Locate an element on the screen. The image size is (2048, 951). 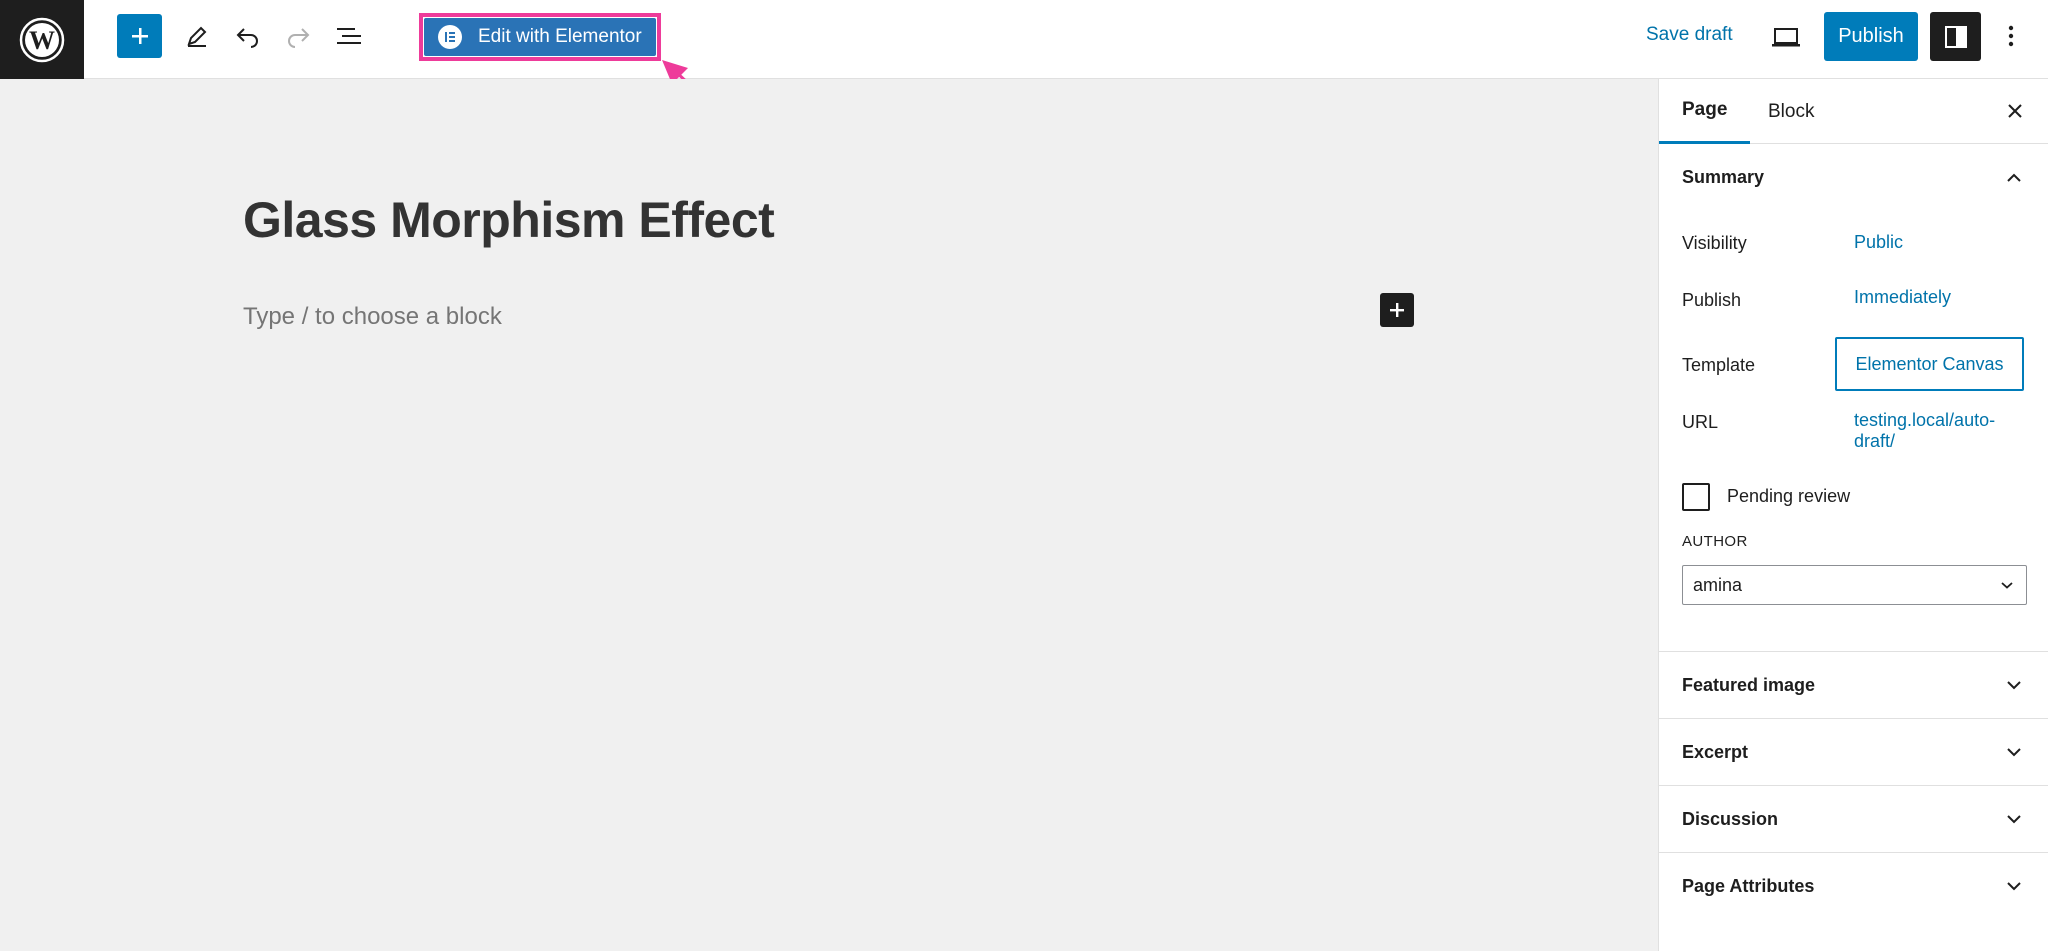
close-icon is located at coordinates (2015, 111).